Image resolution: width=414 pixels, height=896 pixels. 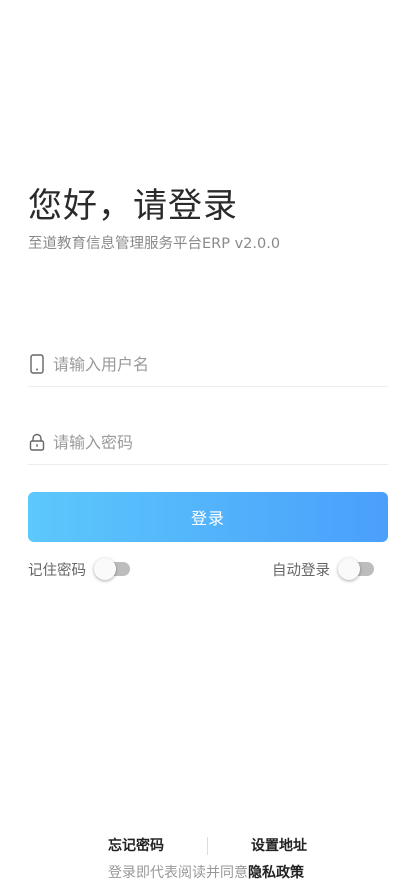 What do you see at coordinates (301, 570) in the screenshot?
I see `auto-login-label: 自动登录` at bounding box center [301, 570].